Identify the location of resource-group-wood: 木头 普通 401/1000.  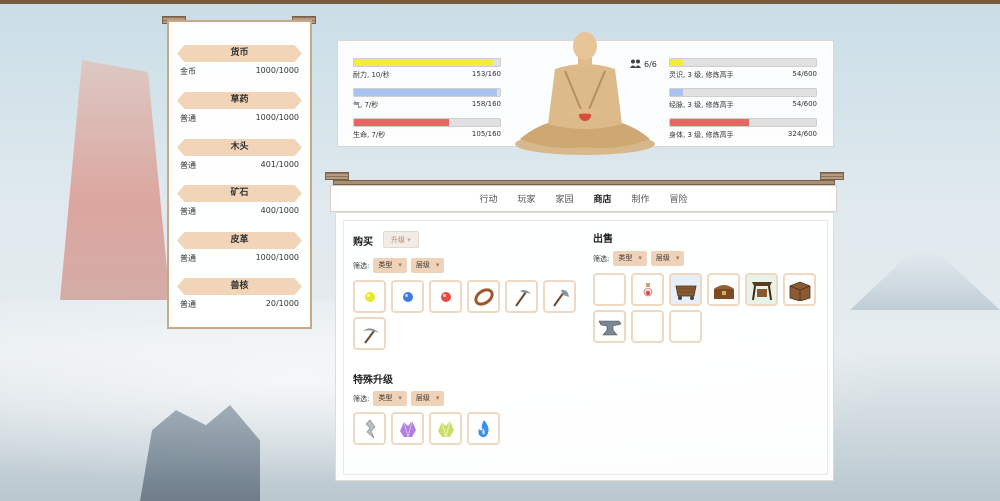
(239, 155).